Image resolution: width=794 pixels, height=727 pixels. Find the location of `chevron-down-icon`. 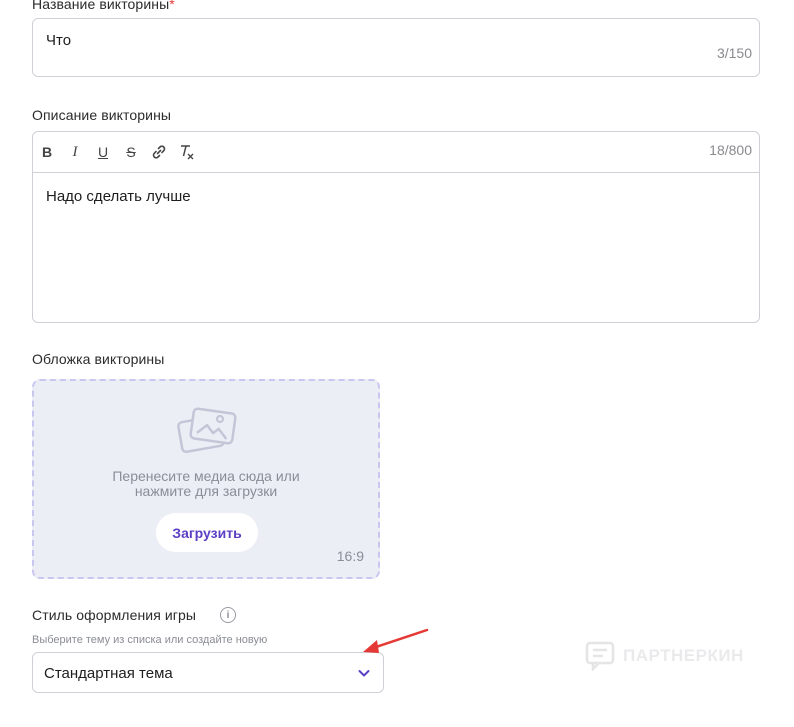

chevron-down-icon is located at coordinates (364, 673).